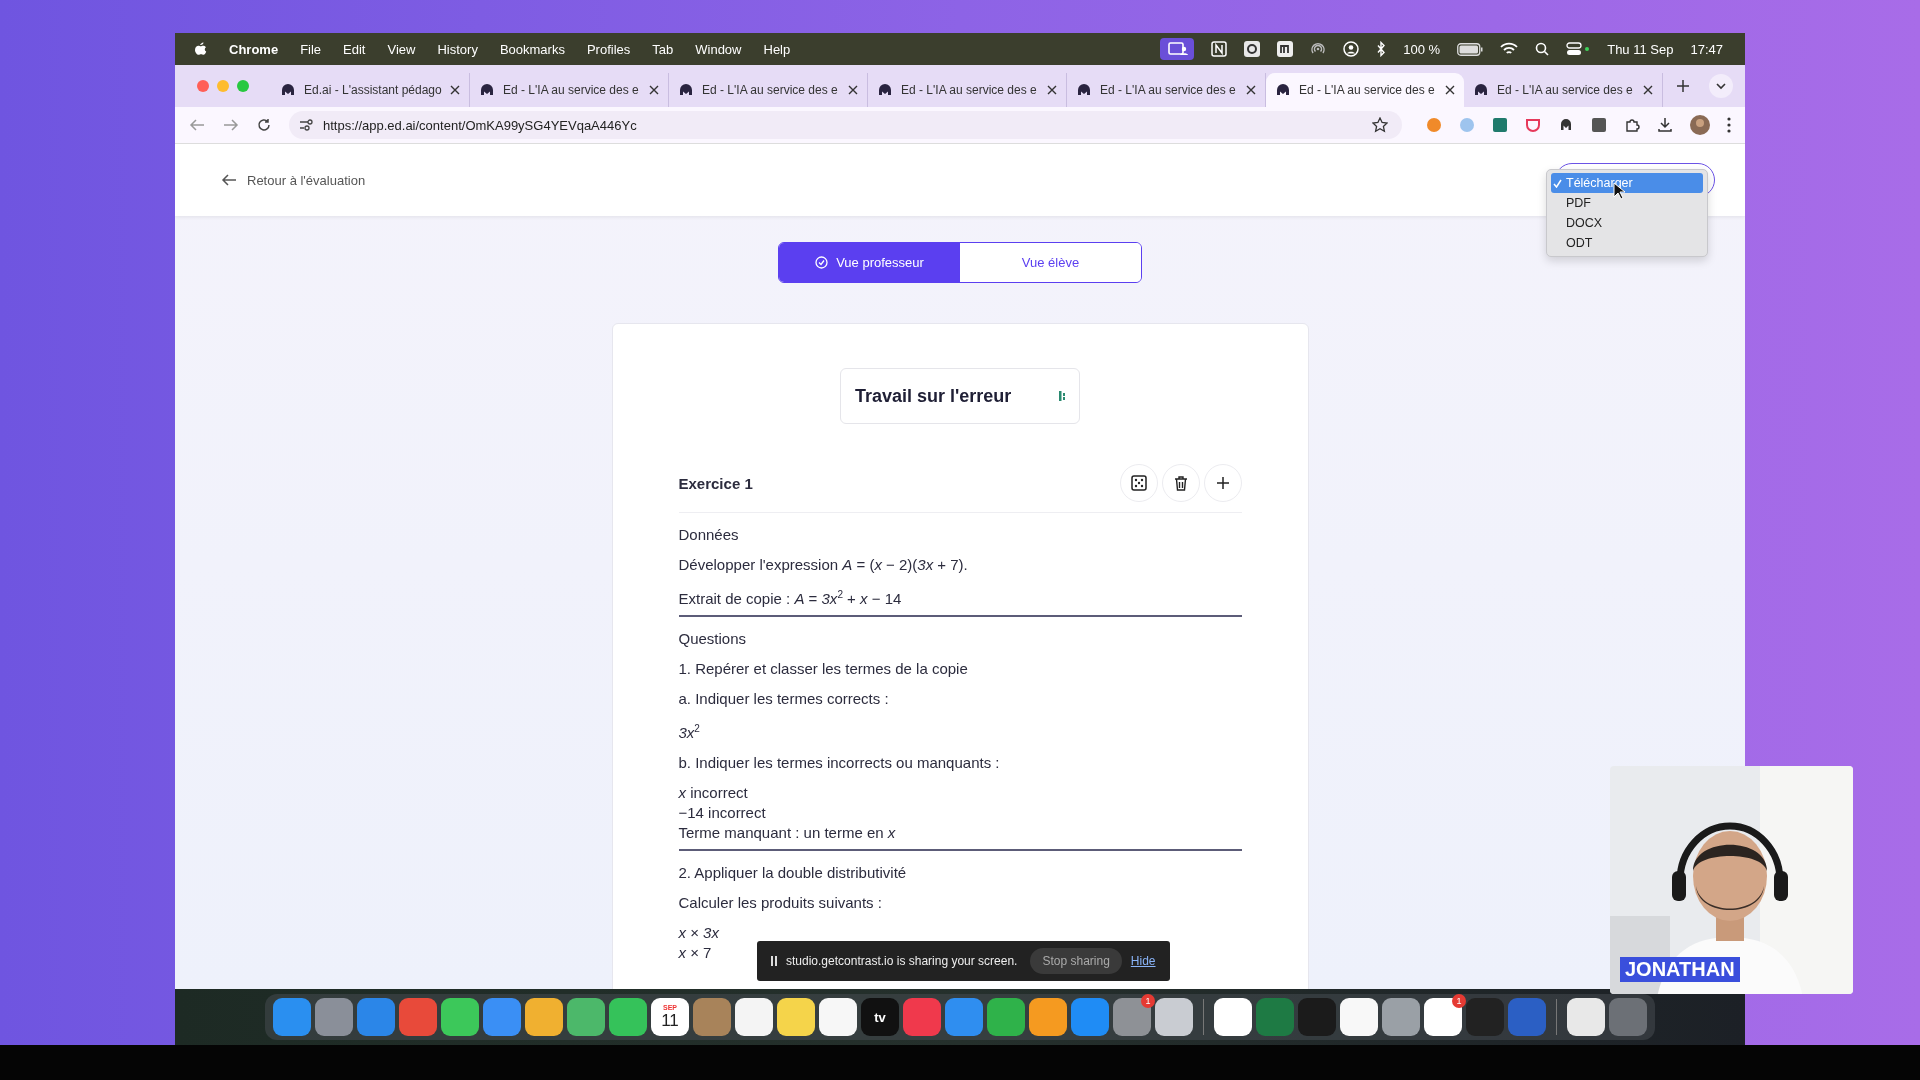 This screenshot has height=1080, width=1920. Describe the element at coordinates (792, 873) in the screenshot. I see `text-line: 2. Appliquer la double distributivité` at that location.